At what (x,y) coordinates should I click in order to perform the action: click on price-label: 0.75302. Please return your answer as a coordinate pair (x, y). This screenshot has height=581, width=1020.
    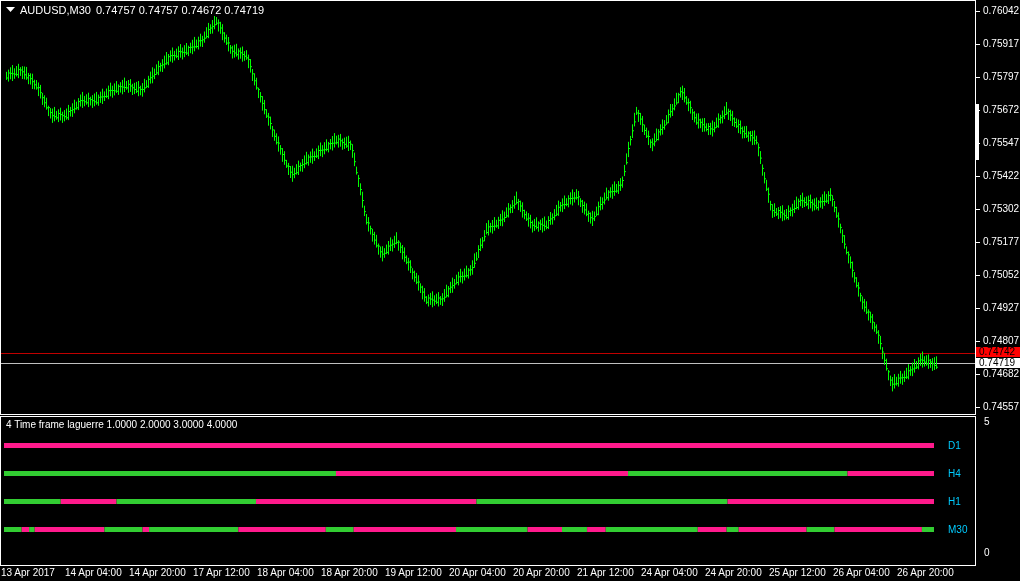
    Looking at the image, I should click on (1001, 209).